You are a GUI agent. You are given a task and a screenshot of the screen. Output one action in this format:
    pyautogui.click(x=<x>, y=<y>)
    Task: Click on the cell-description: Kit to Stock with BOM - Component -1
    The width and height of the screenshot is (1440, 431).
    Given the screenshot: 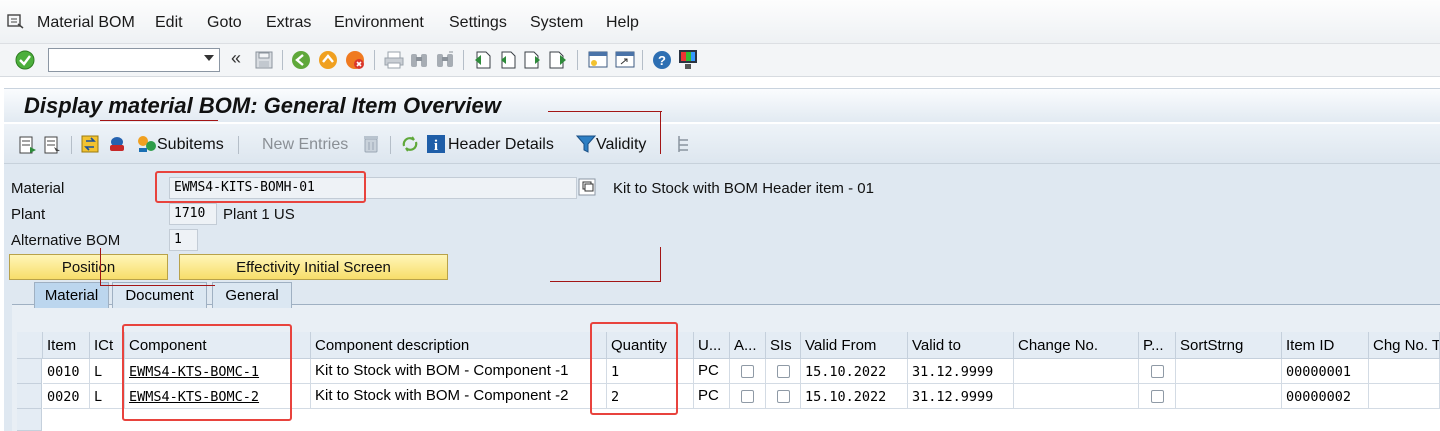 What is the action you would take?
    pyautogui.click(x=459, y=371)
    